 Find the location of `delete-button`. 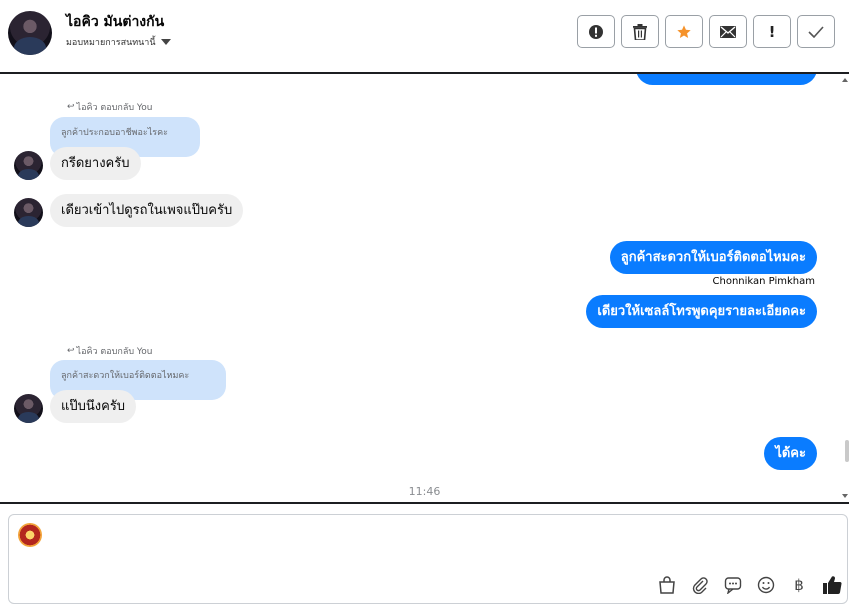

delete-button is located at coordinates (640, 31).